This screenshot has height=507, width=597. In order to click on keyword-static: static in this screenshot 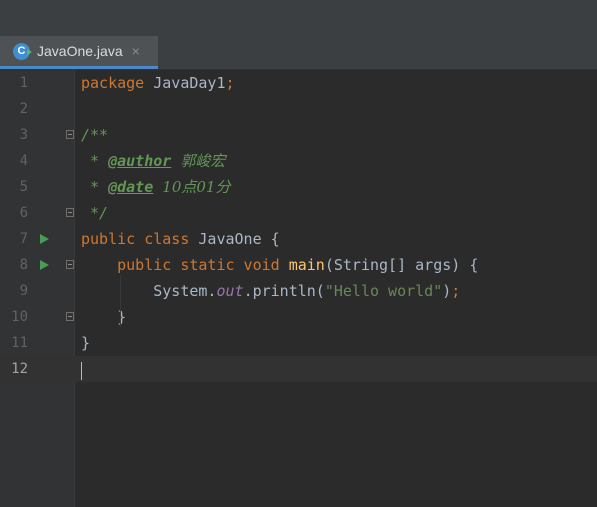, I will do `click(203, 265)`.